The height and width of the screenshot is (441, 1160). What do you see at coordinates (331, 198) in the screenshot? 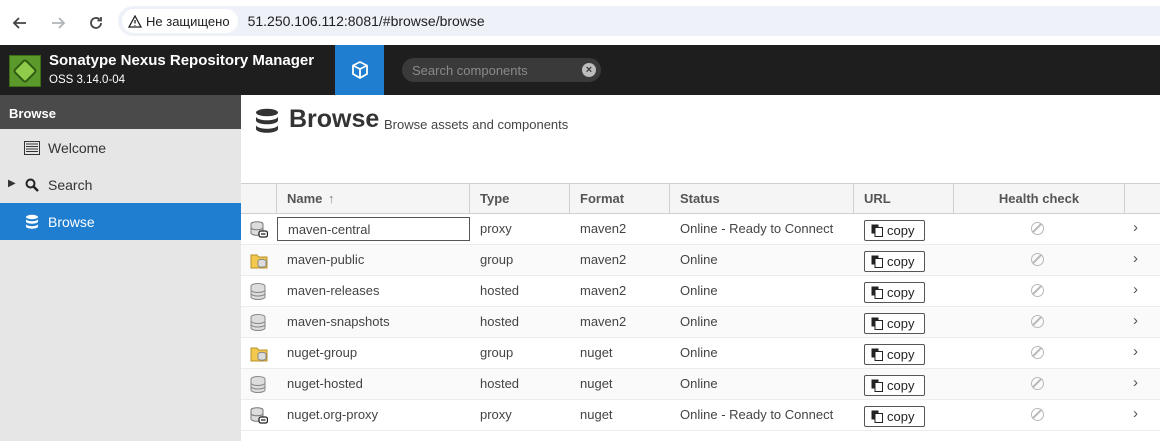
I see `sort-ascending-icon: ↑` at bounding box center [331, 198].